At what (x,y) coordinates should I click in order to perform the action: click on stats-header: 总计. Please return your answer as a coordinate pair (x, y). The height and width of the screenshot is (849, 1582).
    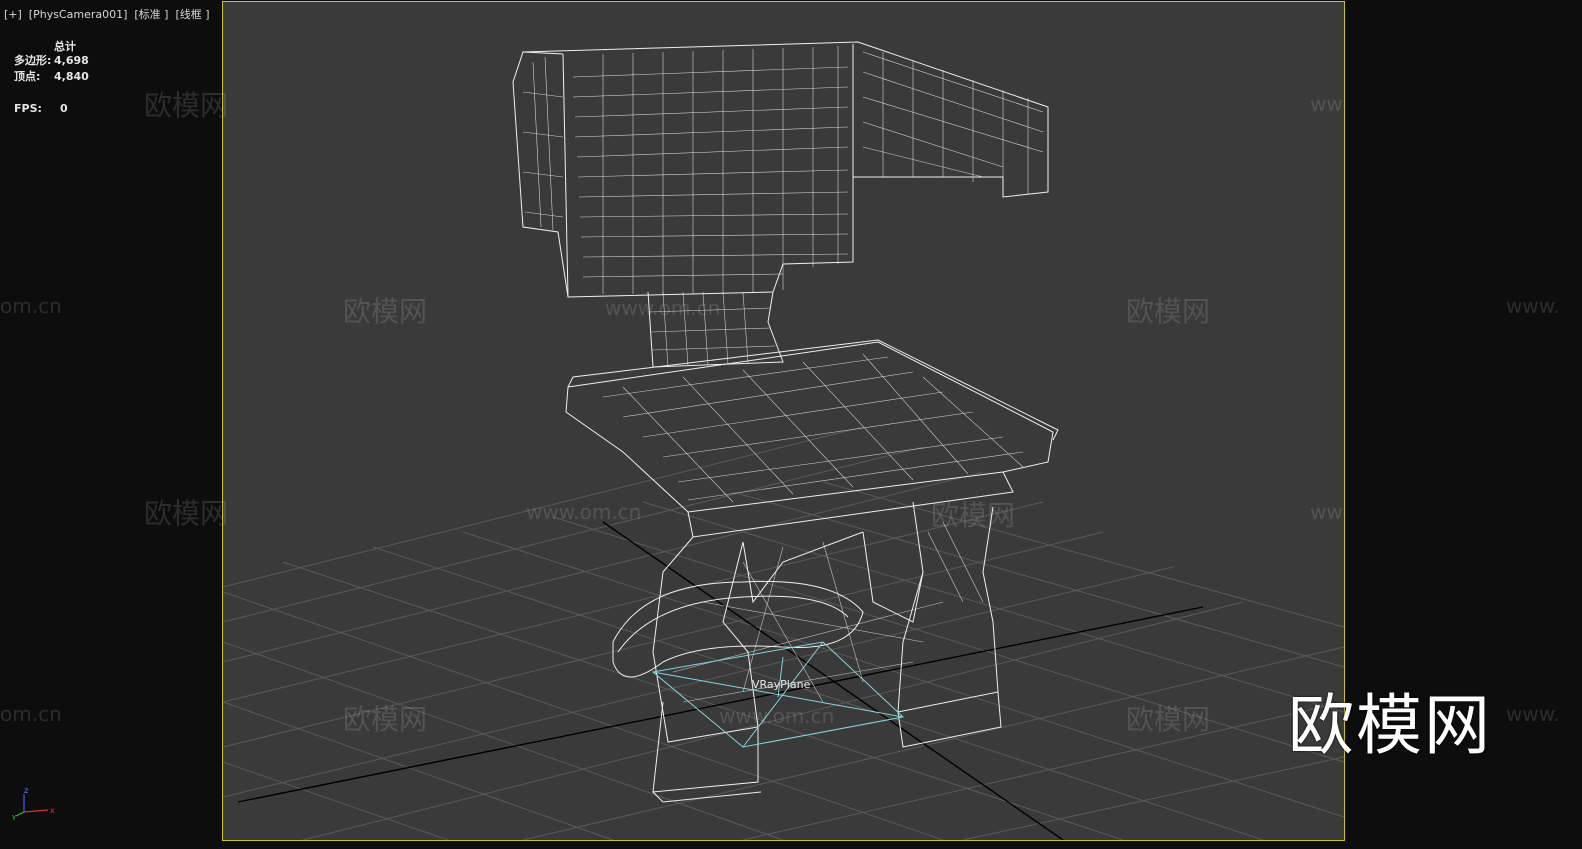
    Looking at the image, I should click on (65, 46).